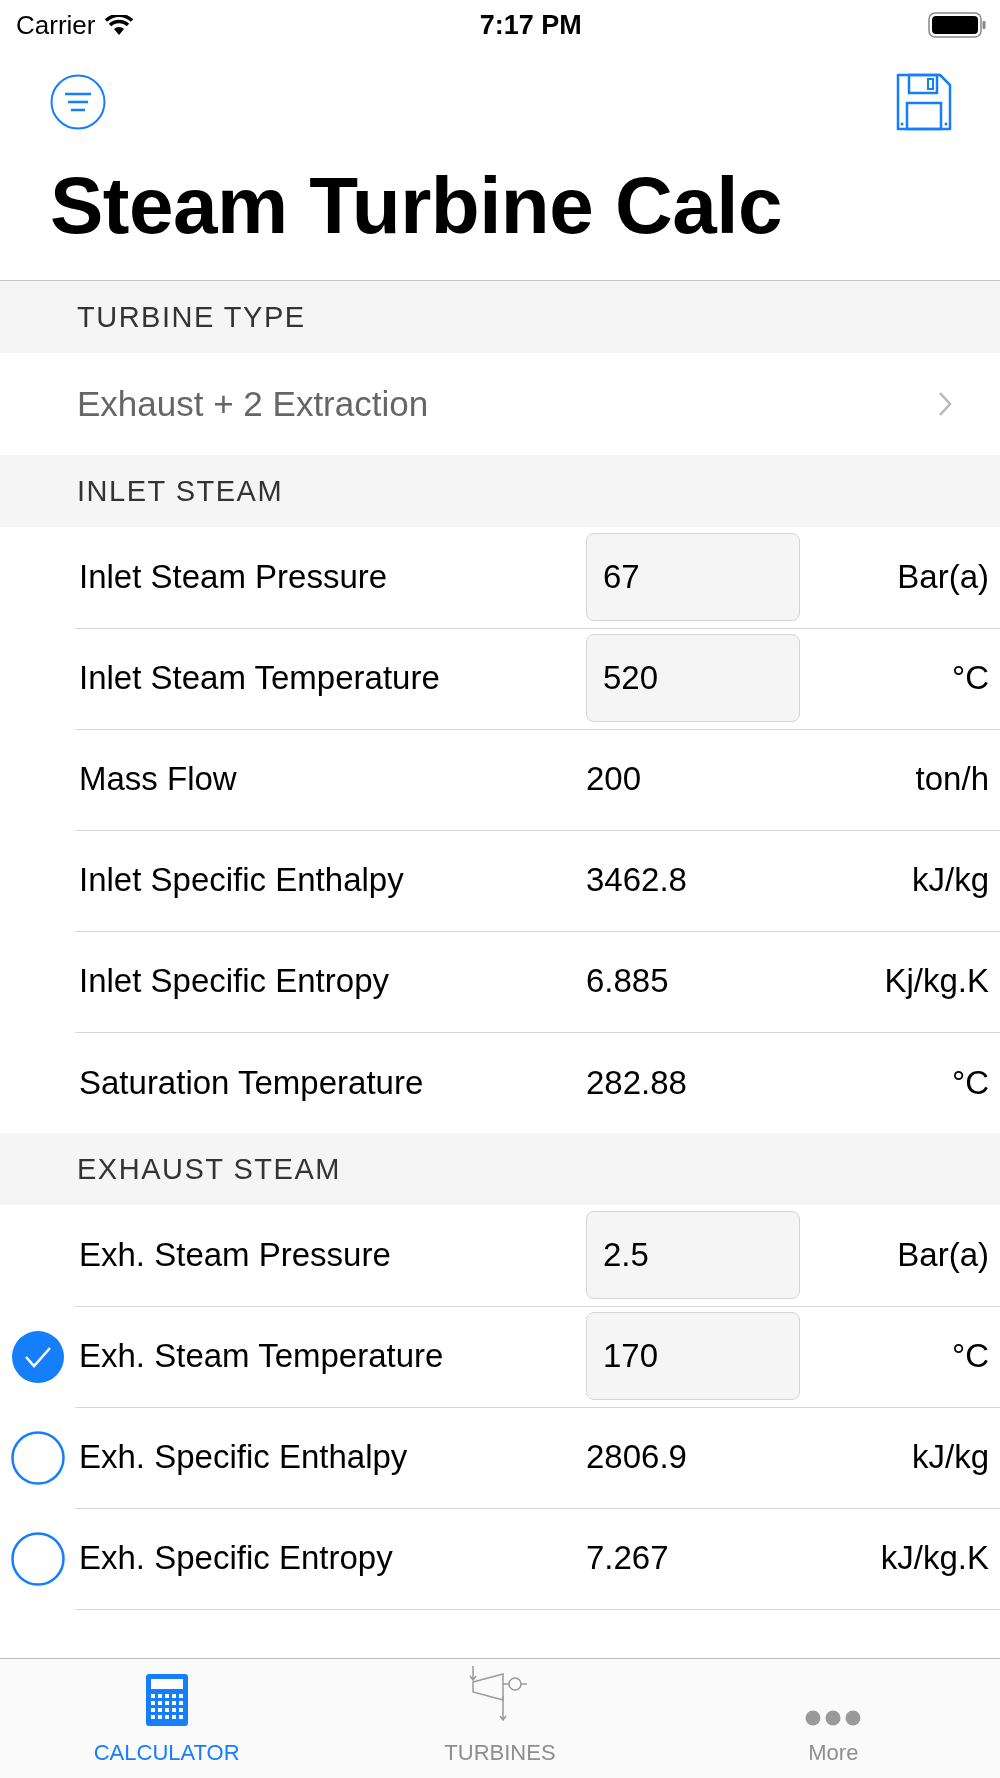  I want to click on input-field: 2.5, so click(693, 1255).